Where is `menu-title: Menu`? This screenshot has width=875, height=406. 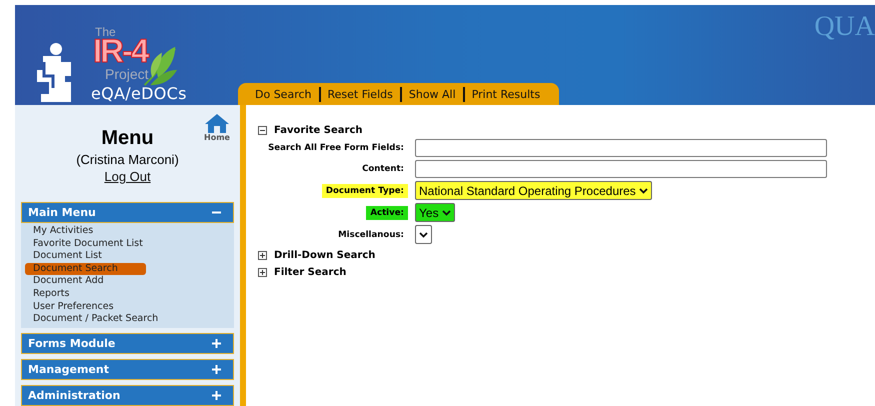
menu-title: Menu is located at coordinates (127, 138).